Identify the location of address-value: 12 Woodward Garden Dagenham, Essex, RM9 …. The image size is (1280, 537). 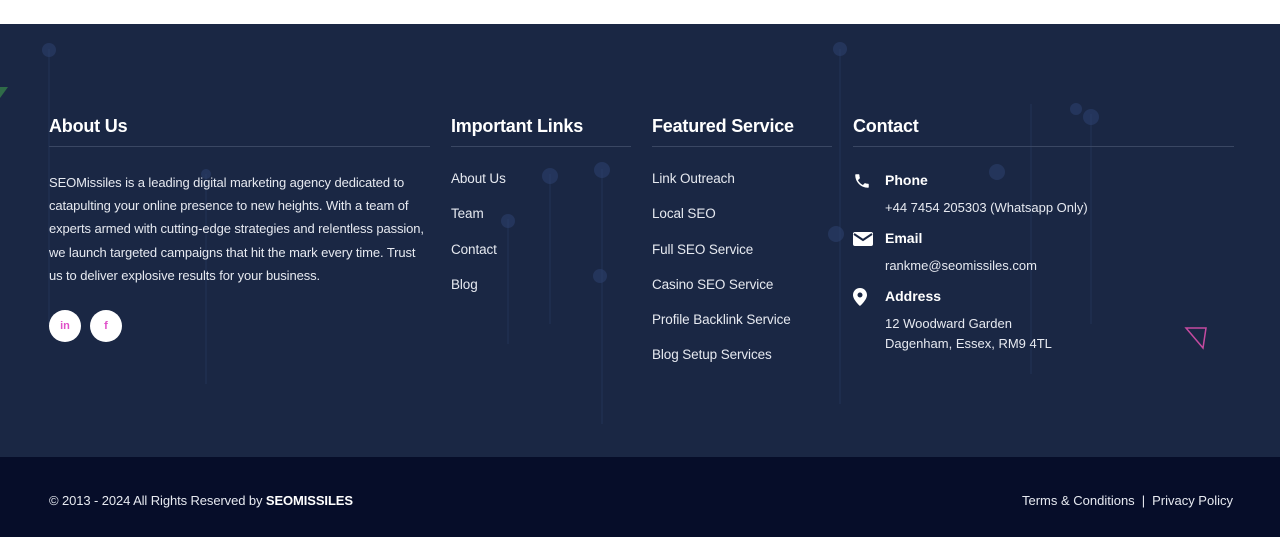
(1059, 334).